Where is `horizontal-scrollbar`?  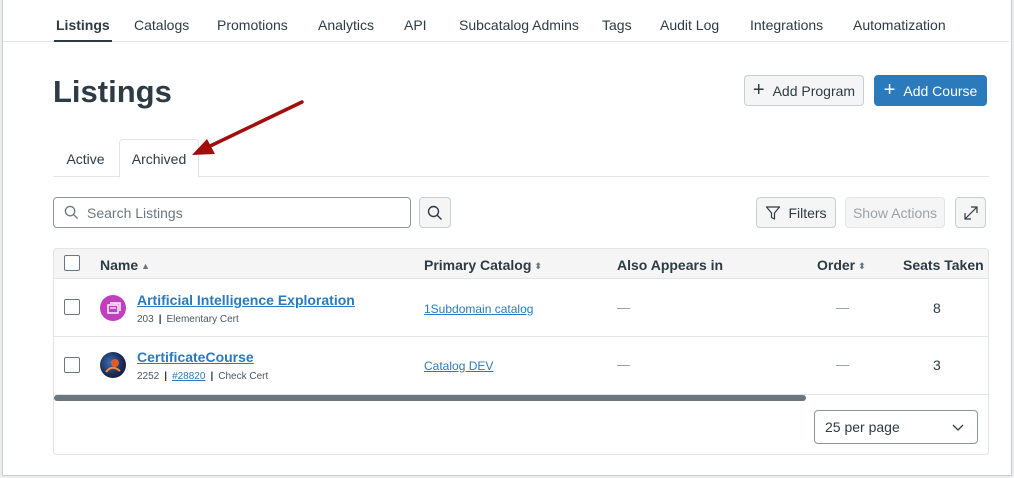
horizontal-scrollbar is located at coordinates (430, 398).